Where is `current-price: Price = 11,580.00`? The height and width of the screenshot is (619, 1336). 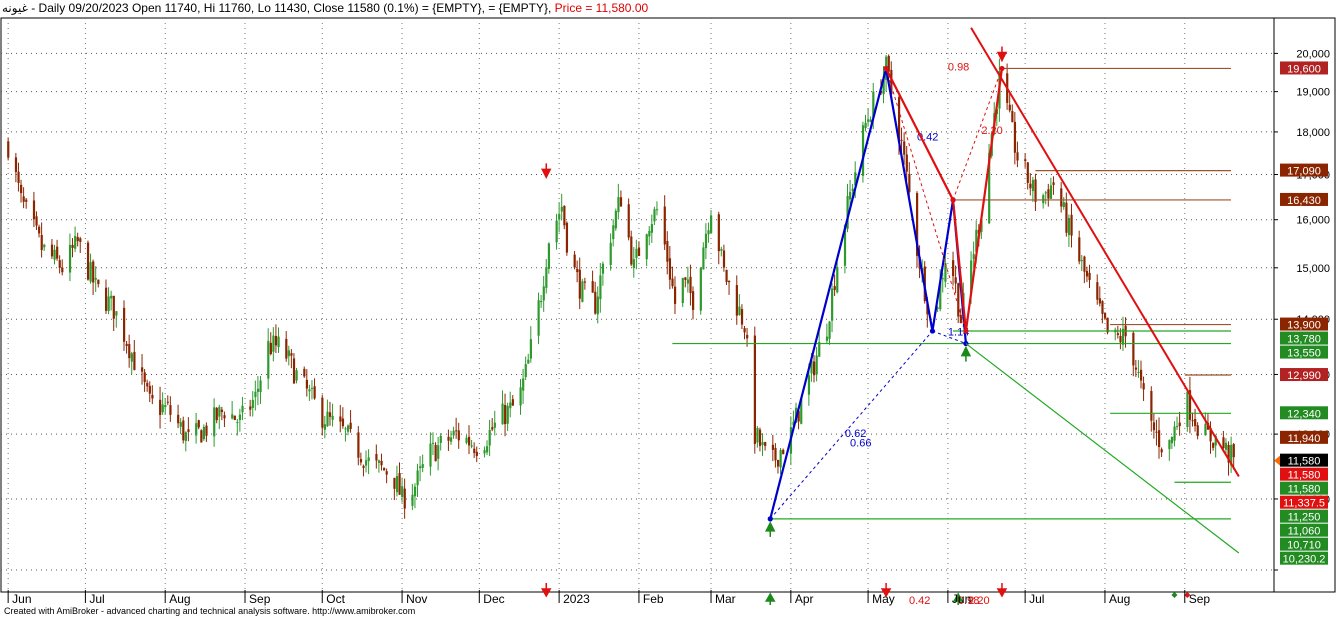 current-price: Price = 11,580.00 is located at coordinates (601, 8).